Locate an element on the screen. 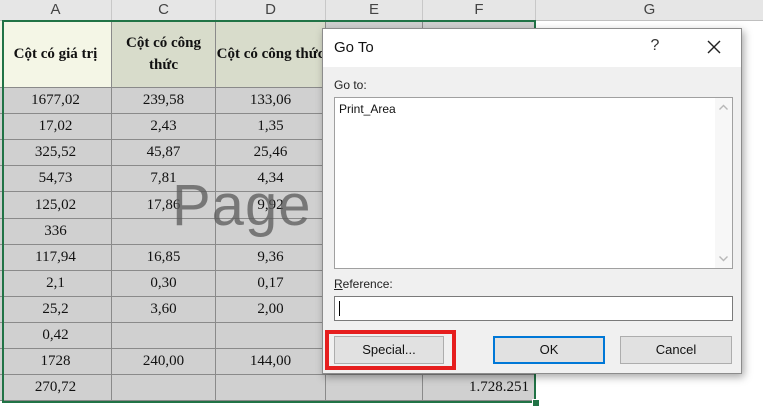 The image size is (763, 407). reference-label-accesskey: R is located at coordinates (338, 284).